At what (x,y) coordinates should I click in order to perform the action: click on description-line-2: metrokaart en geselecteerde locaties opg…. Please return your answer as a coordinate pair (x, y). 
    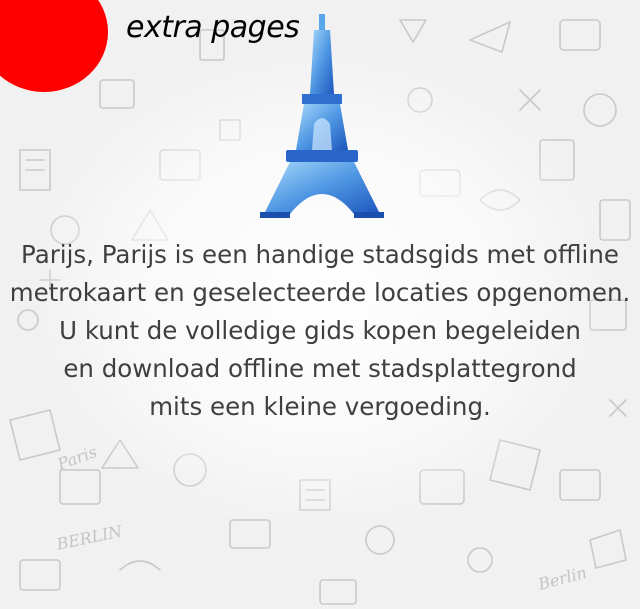
    Looking at the image, I should click on (320, 292).